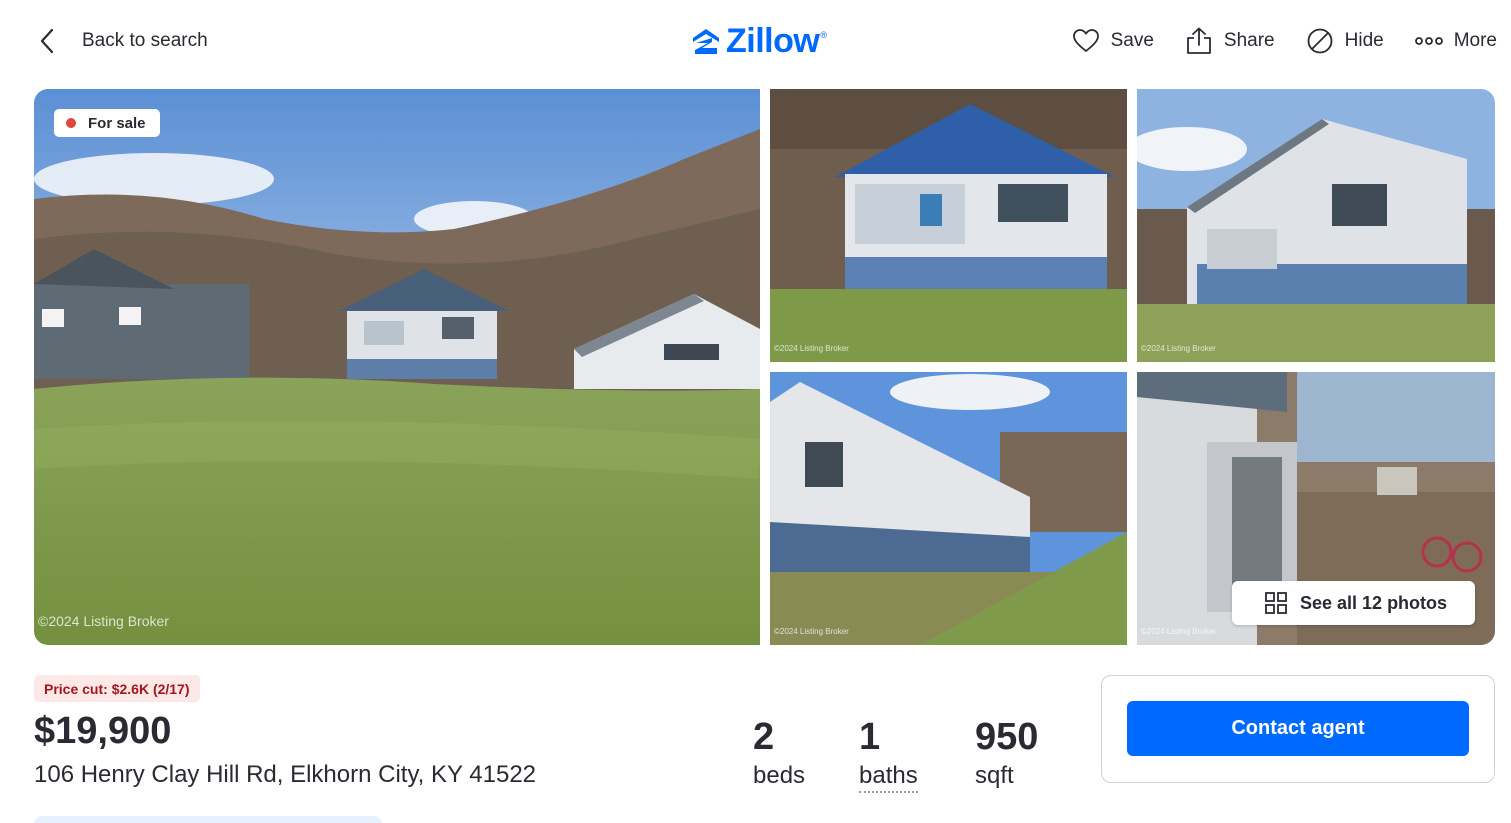  I want to click on grid-icon, so click(1276, 603).